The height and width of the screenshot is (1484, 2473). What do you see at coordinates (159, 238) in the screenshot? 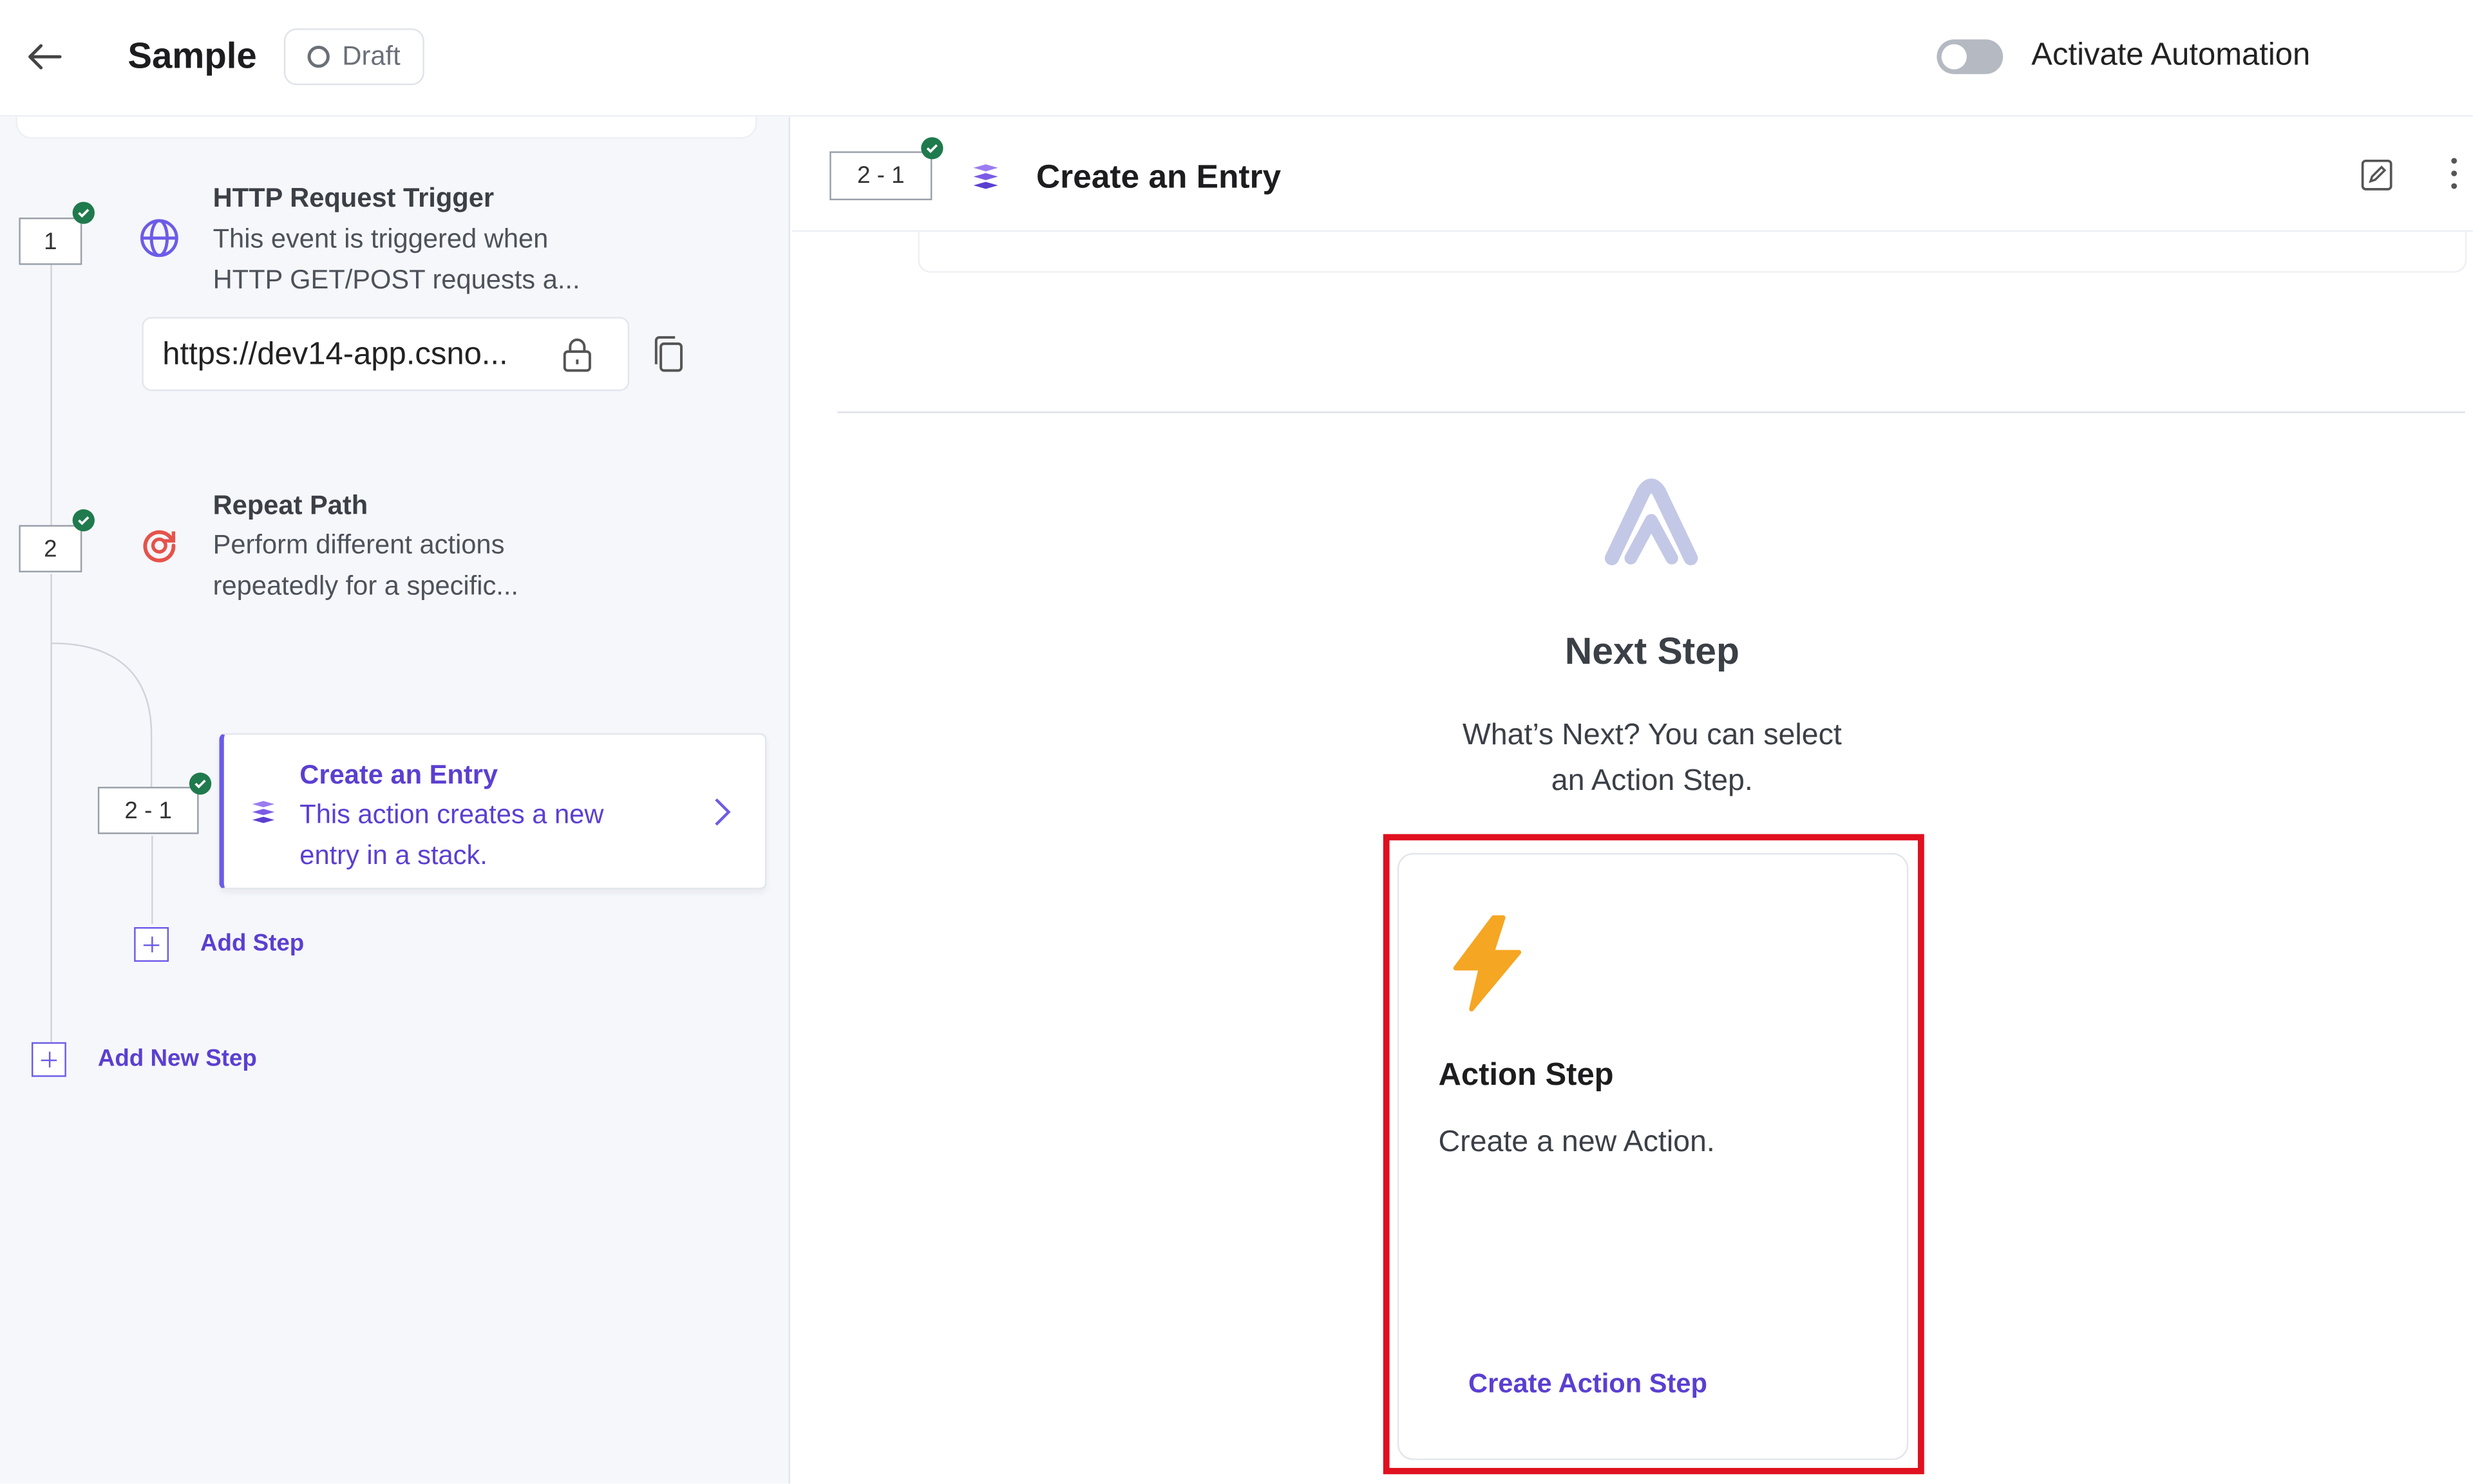
I see `globe-icon` at bounding box center [159, 238].